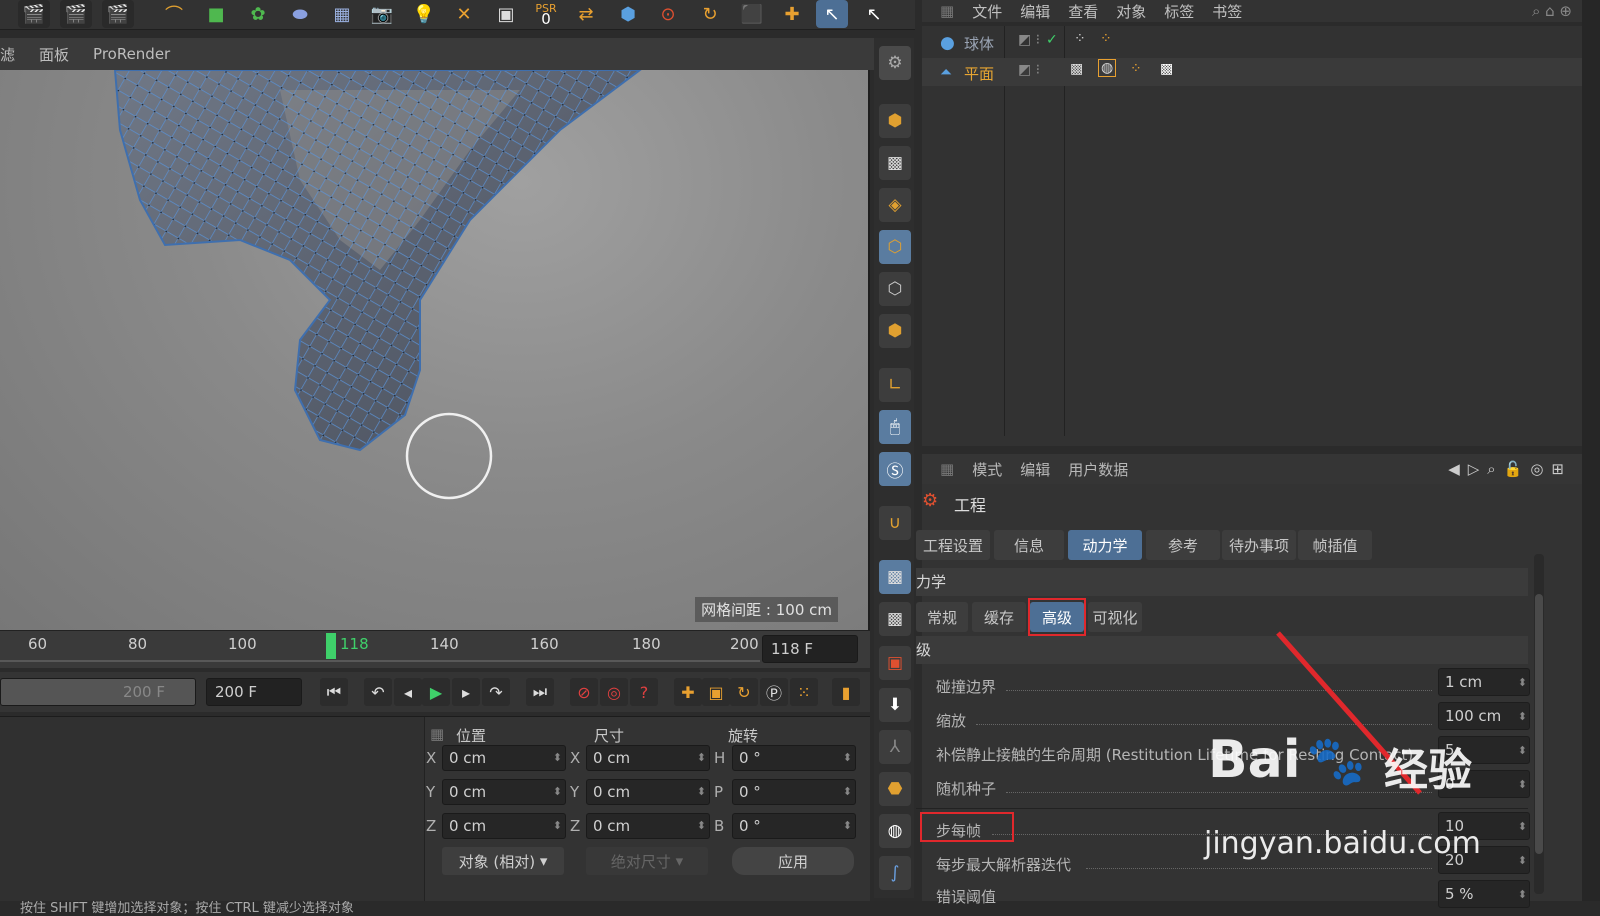 Image resolution: width=1600 pixels, height=916 pixels. Describe the element at coordinates (895, 427) in the screenshot. I see `tweak-mode-icon: 🖱` at that location.